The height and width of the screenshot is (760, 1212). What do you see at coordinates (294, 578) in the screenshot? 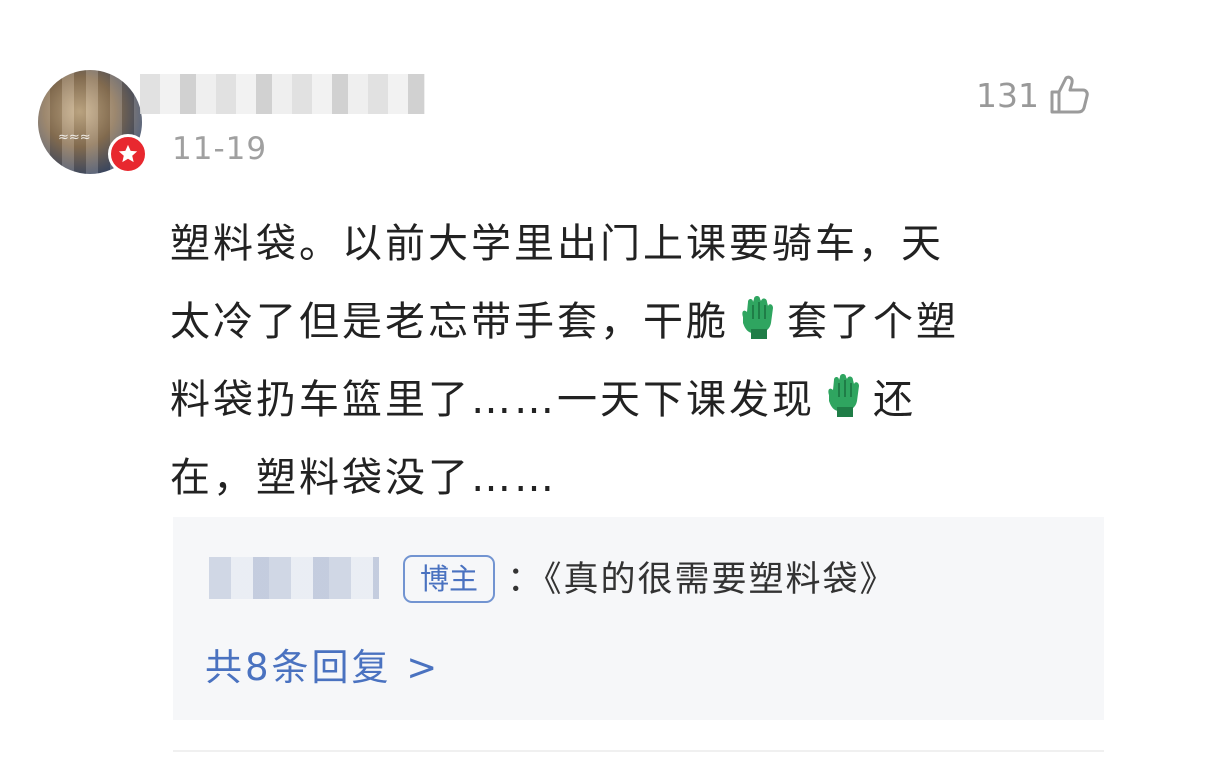
I see `reply-username-blurred` at bounding box center [294, 578].